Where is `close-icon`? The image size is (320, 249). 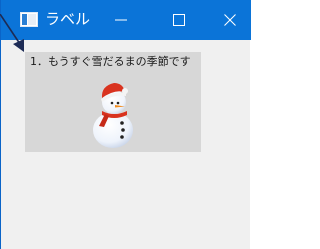
close-icon is located at coordinates (230, 20).